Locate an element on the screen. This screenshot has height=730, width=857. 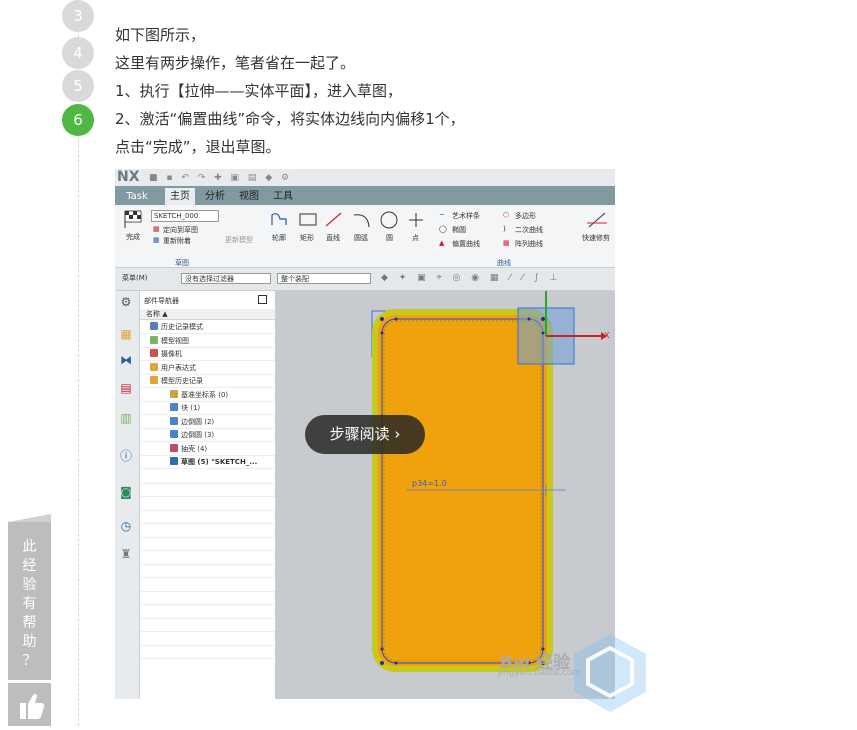
reattach-button: 重新附着 is located at coordinates (177, 241).